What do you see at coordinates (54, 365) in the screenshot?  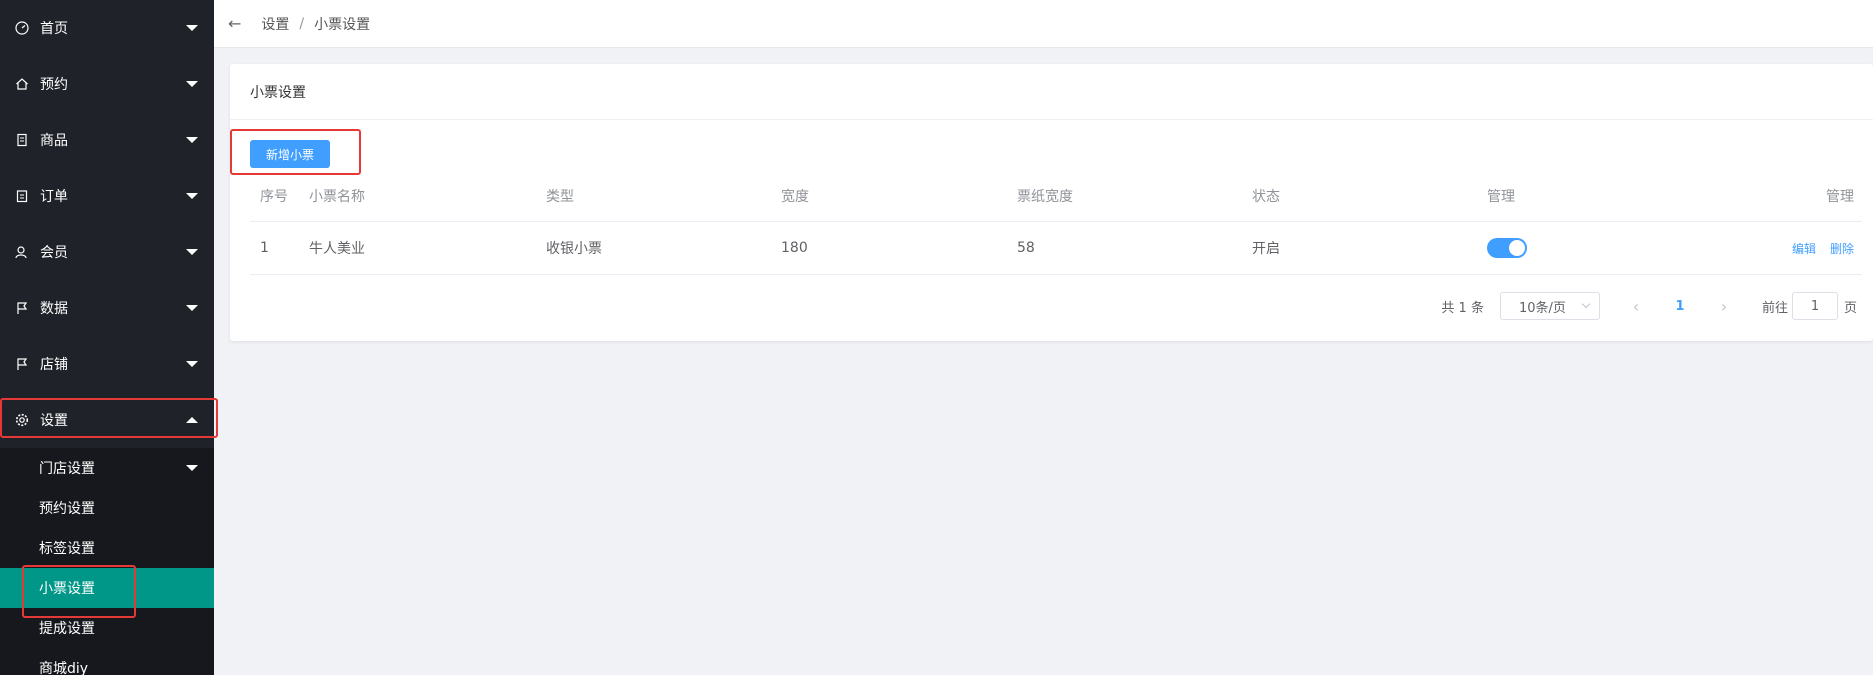 I see `menu-label: 店铺` at bounding box center [54, 365].